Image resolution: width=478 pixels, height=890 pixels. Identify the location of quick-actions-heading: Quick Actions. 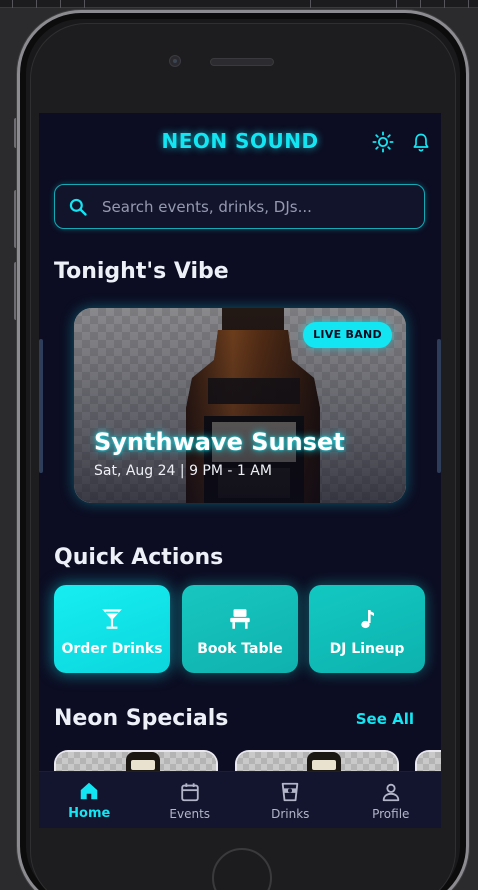
(139, 557).